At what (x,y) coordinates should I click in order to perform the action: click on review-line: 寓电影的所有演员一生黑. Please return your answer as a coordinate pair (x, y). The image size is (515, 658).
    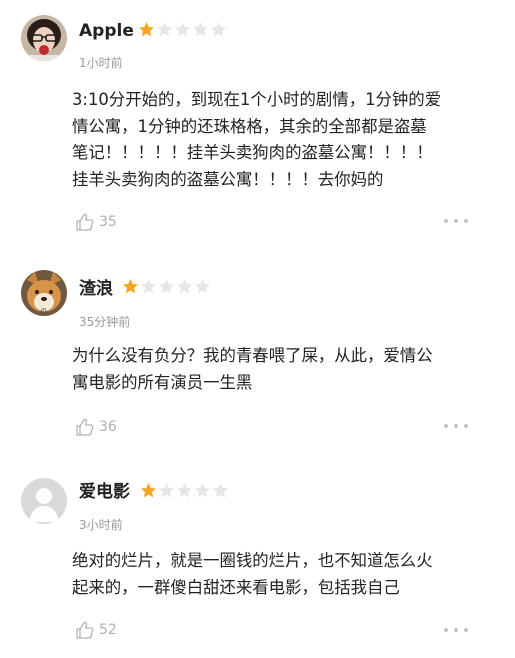
    Looking at the image, I should click on (162, 382).